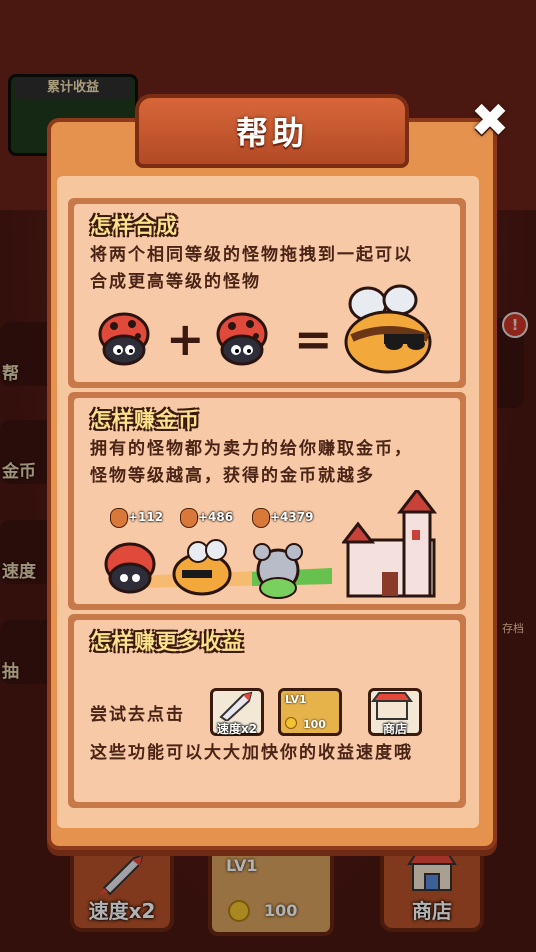 The width and height of the screenshot is (536, 952). What do you see at coordinates (313, 339) in the screenshot?
I see `equals-sign: =` at bounding box center [313, 339].